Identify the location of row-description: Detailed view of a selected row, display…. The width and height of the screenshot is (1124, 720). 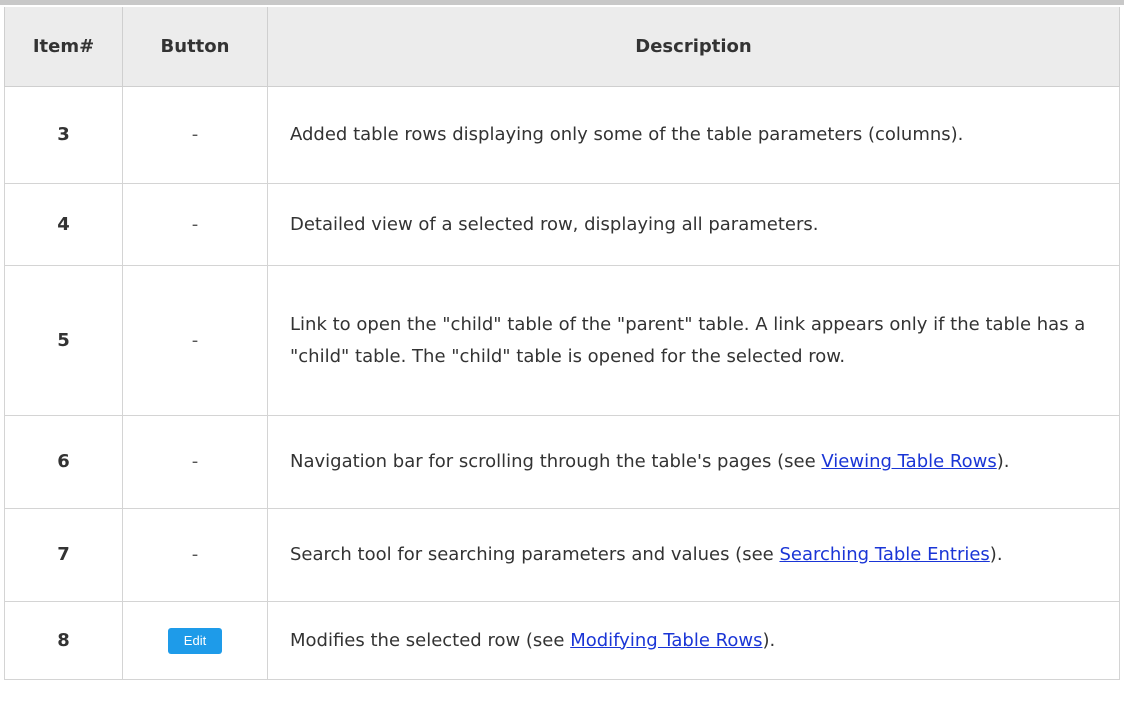
(693, 224).